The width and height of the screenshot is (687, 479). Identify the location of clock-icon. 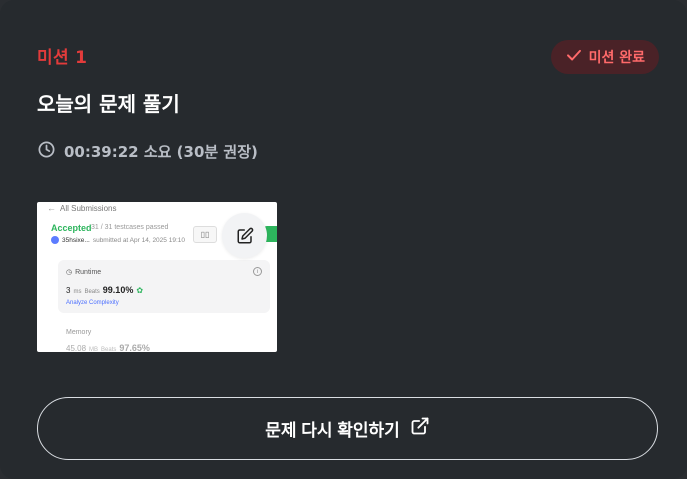
(46, 151).